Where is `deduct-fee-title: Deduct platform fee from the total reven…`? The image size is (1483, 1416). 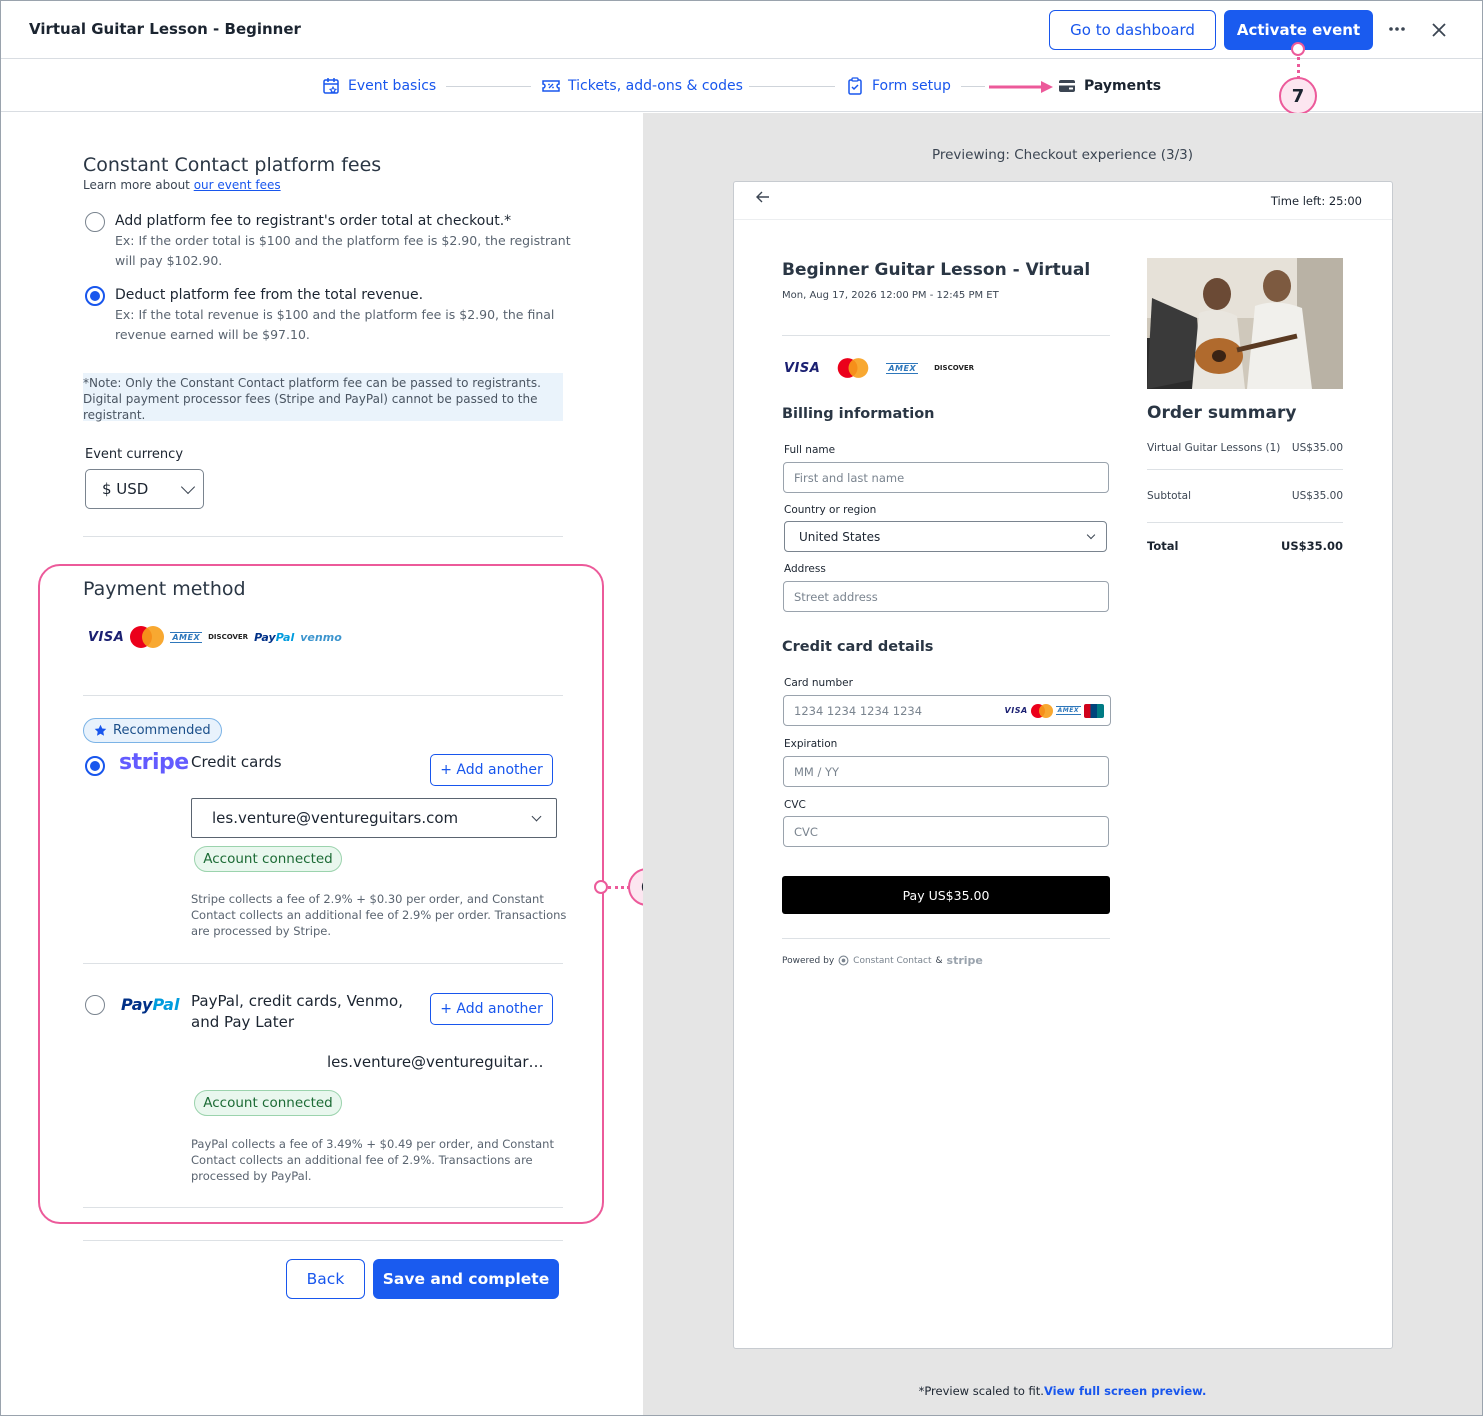 deduct-fee-title: Deduct platform fee from the total reven… is located at coordinates (269, 295).